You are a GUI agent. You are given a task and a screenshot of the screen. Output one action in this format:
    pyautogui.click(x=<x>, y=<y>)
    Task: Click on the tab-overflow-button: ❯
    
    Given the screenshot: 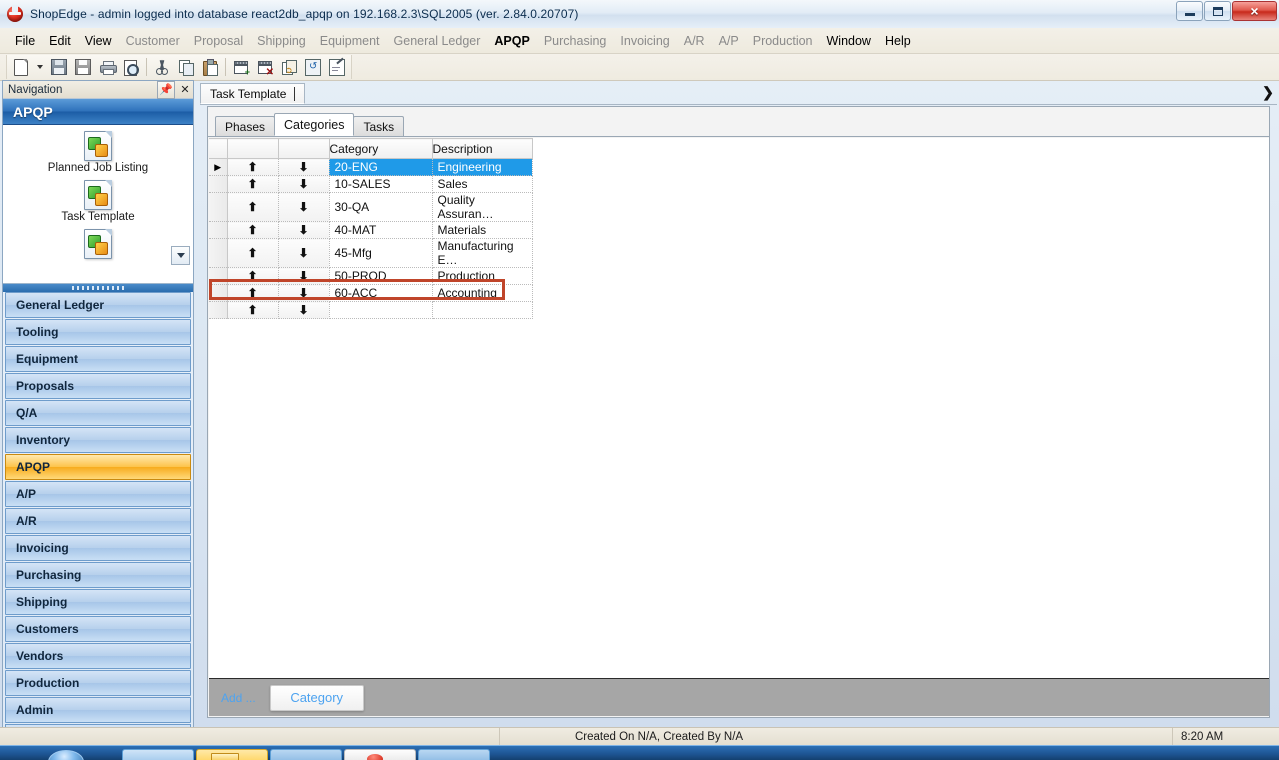 What is the action you would take?
    pyautogui.click(x=1268, y=92)
    